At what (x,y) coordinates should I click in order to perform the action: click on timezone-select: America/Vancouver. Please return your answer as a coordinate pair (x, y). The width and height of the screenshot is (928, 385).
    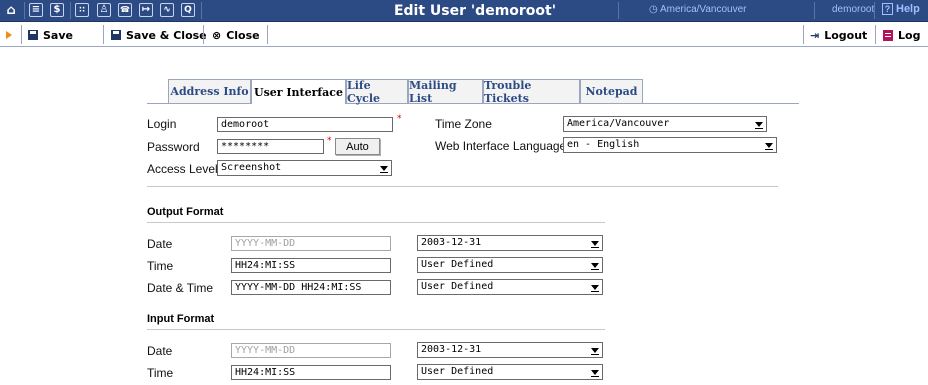
    Looking at the image, I should click on (665, 124).